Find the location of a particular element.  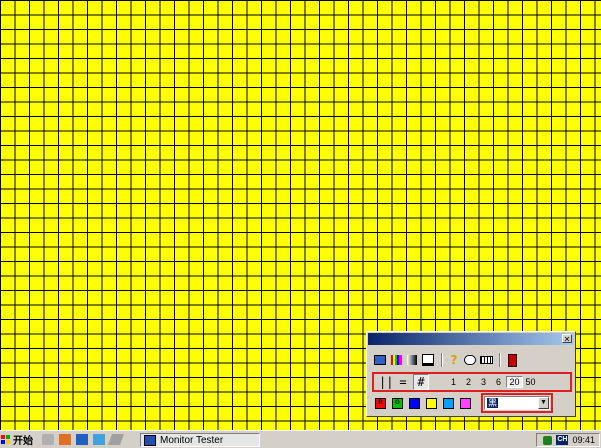

start-button: 开始 is located at coordinates (19, 439).